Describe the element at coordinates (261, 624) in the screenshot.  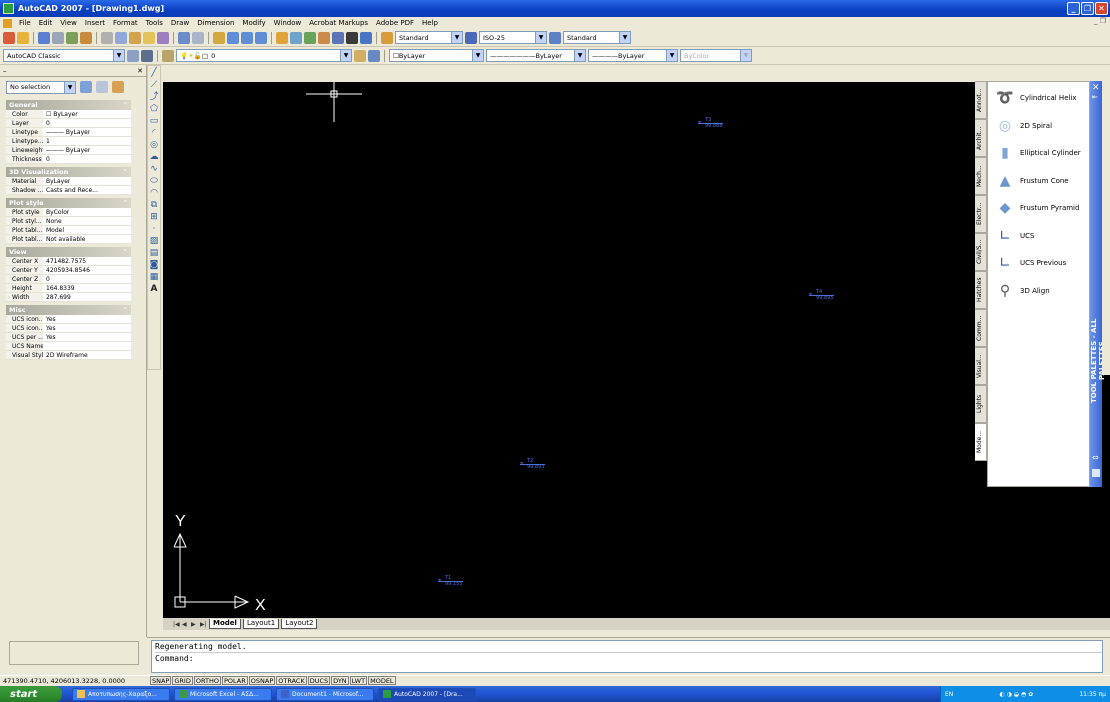
I see `tab-layout1: Layout1` at that location.